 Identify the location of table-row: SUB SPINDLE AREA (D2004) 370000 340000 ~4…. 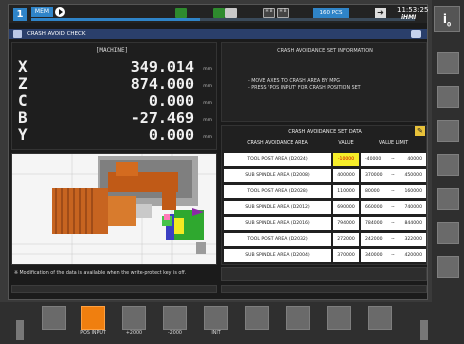
(325, 256).